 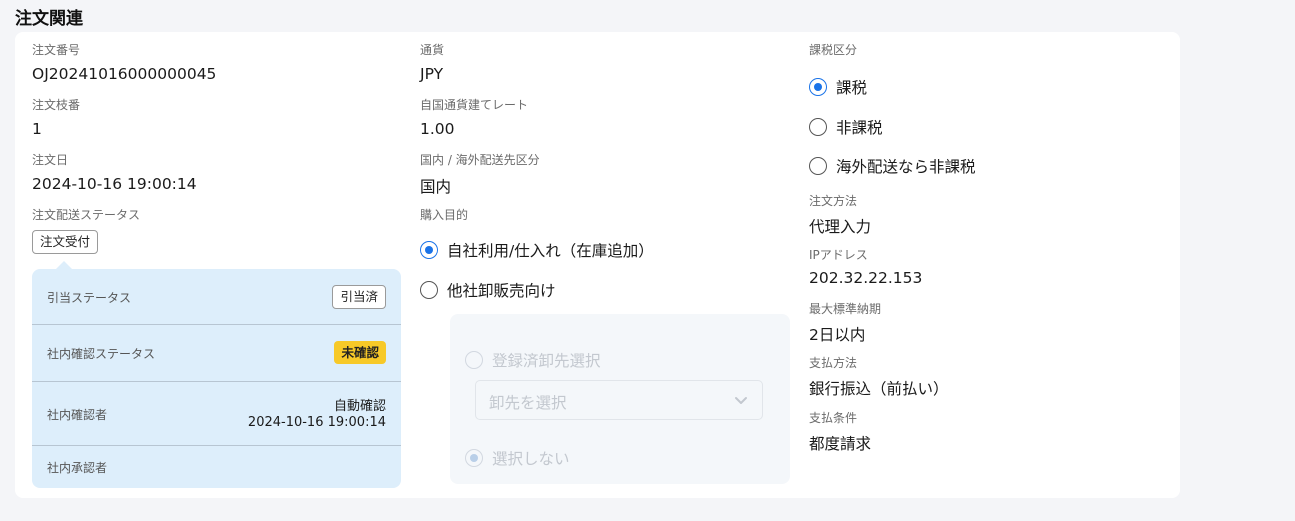 I want to click on wholesale-registered-option: 登録済卸先選択, so click(x=533, y=360).